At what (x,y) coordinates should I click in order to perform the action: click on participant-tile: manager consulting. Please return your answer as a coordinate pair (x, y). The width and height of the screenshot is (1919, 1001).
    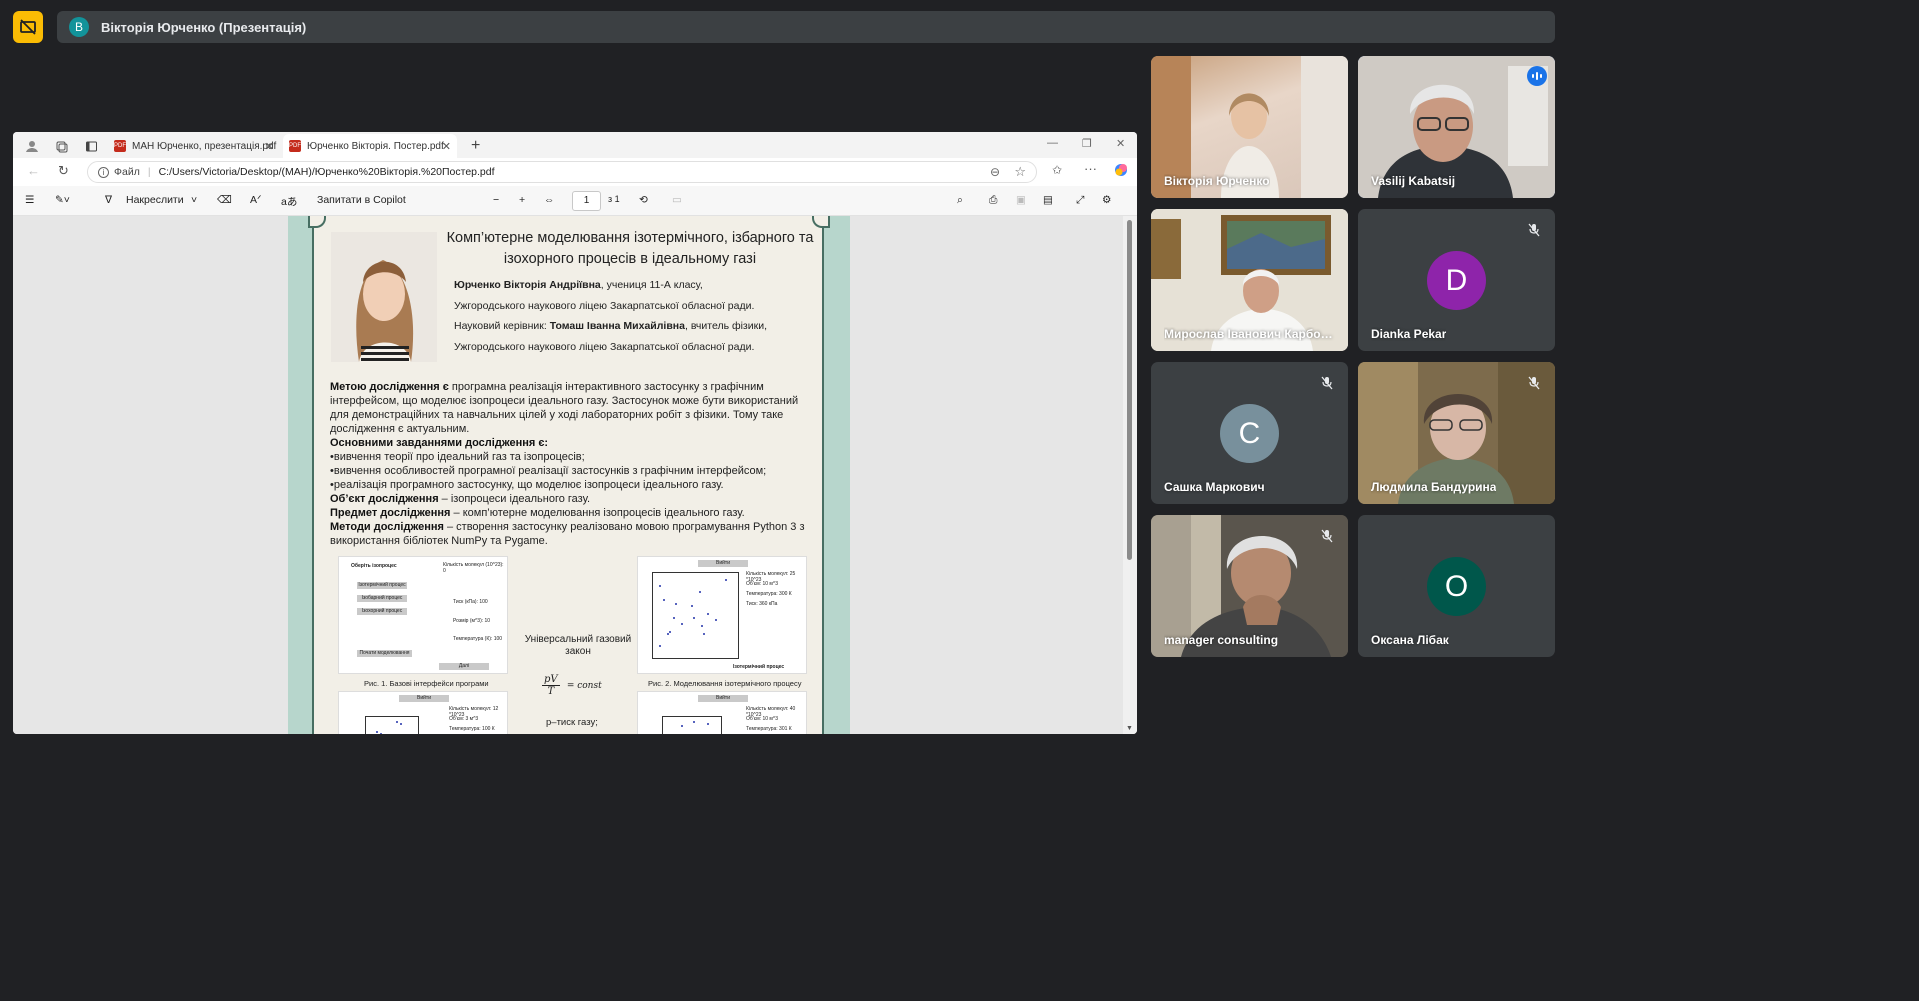
    Looking at the image, I should click on (1249, 586).